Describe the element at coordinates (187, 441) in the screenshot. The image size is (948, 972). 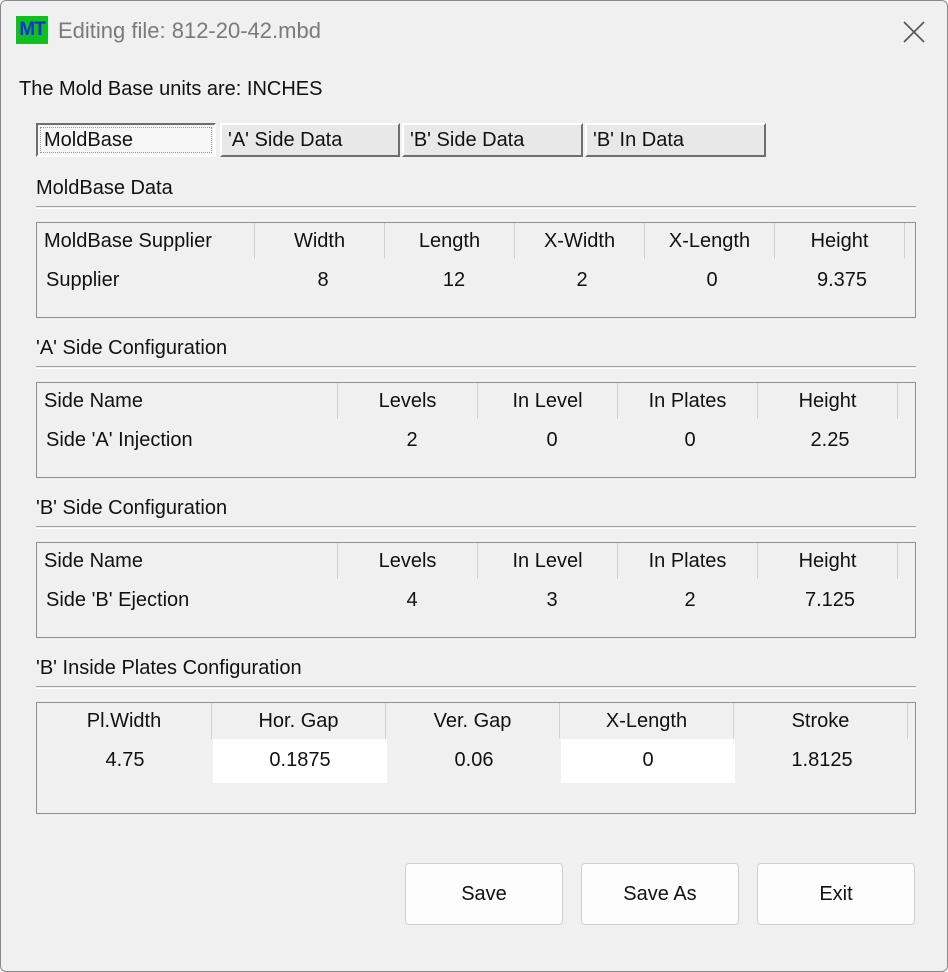
I see `side-name-cell: Side 'A' Injection` at that location.